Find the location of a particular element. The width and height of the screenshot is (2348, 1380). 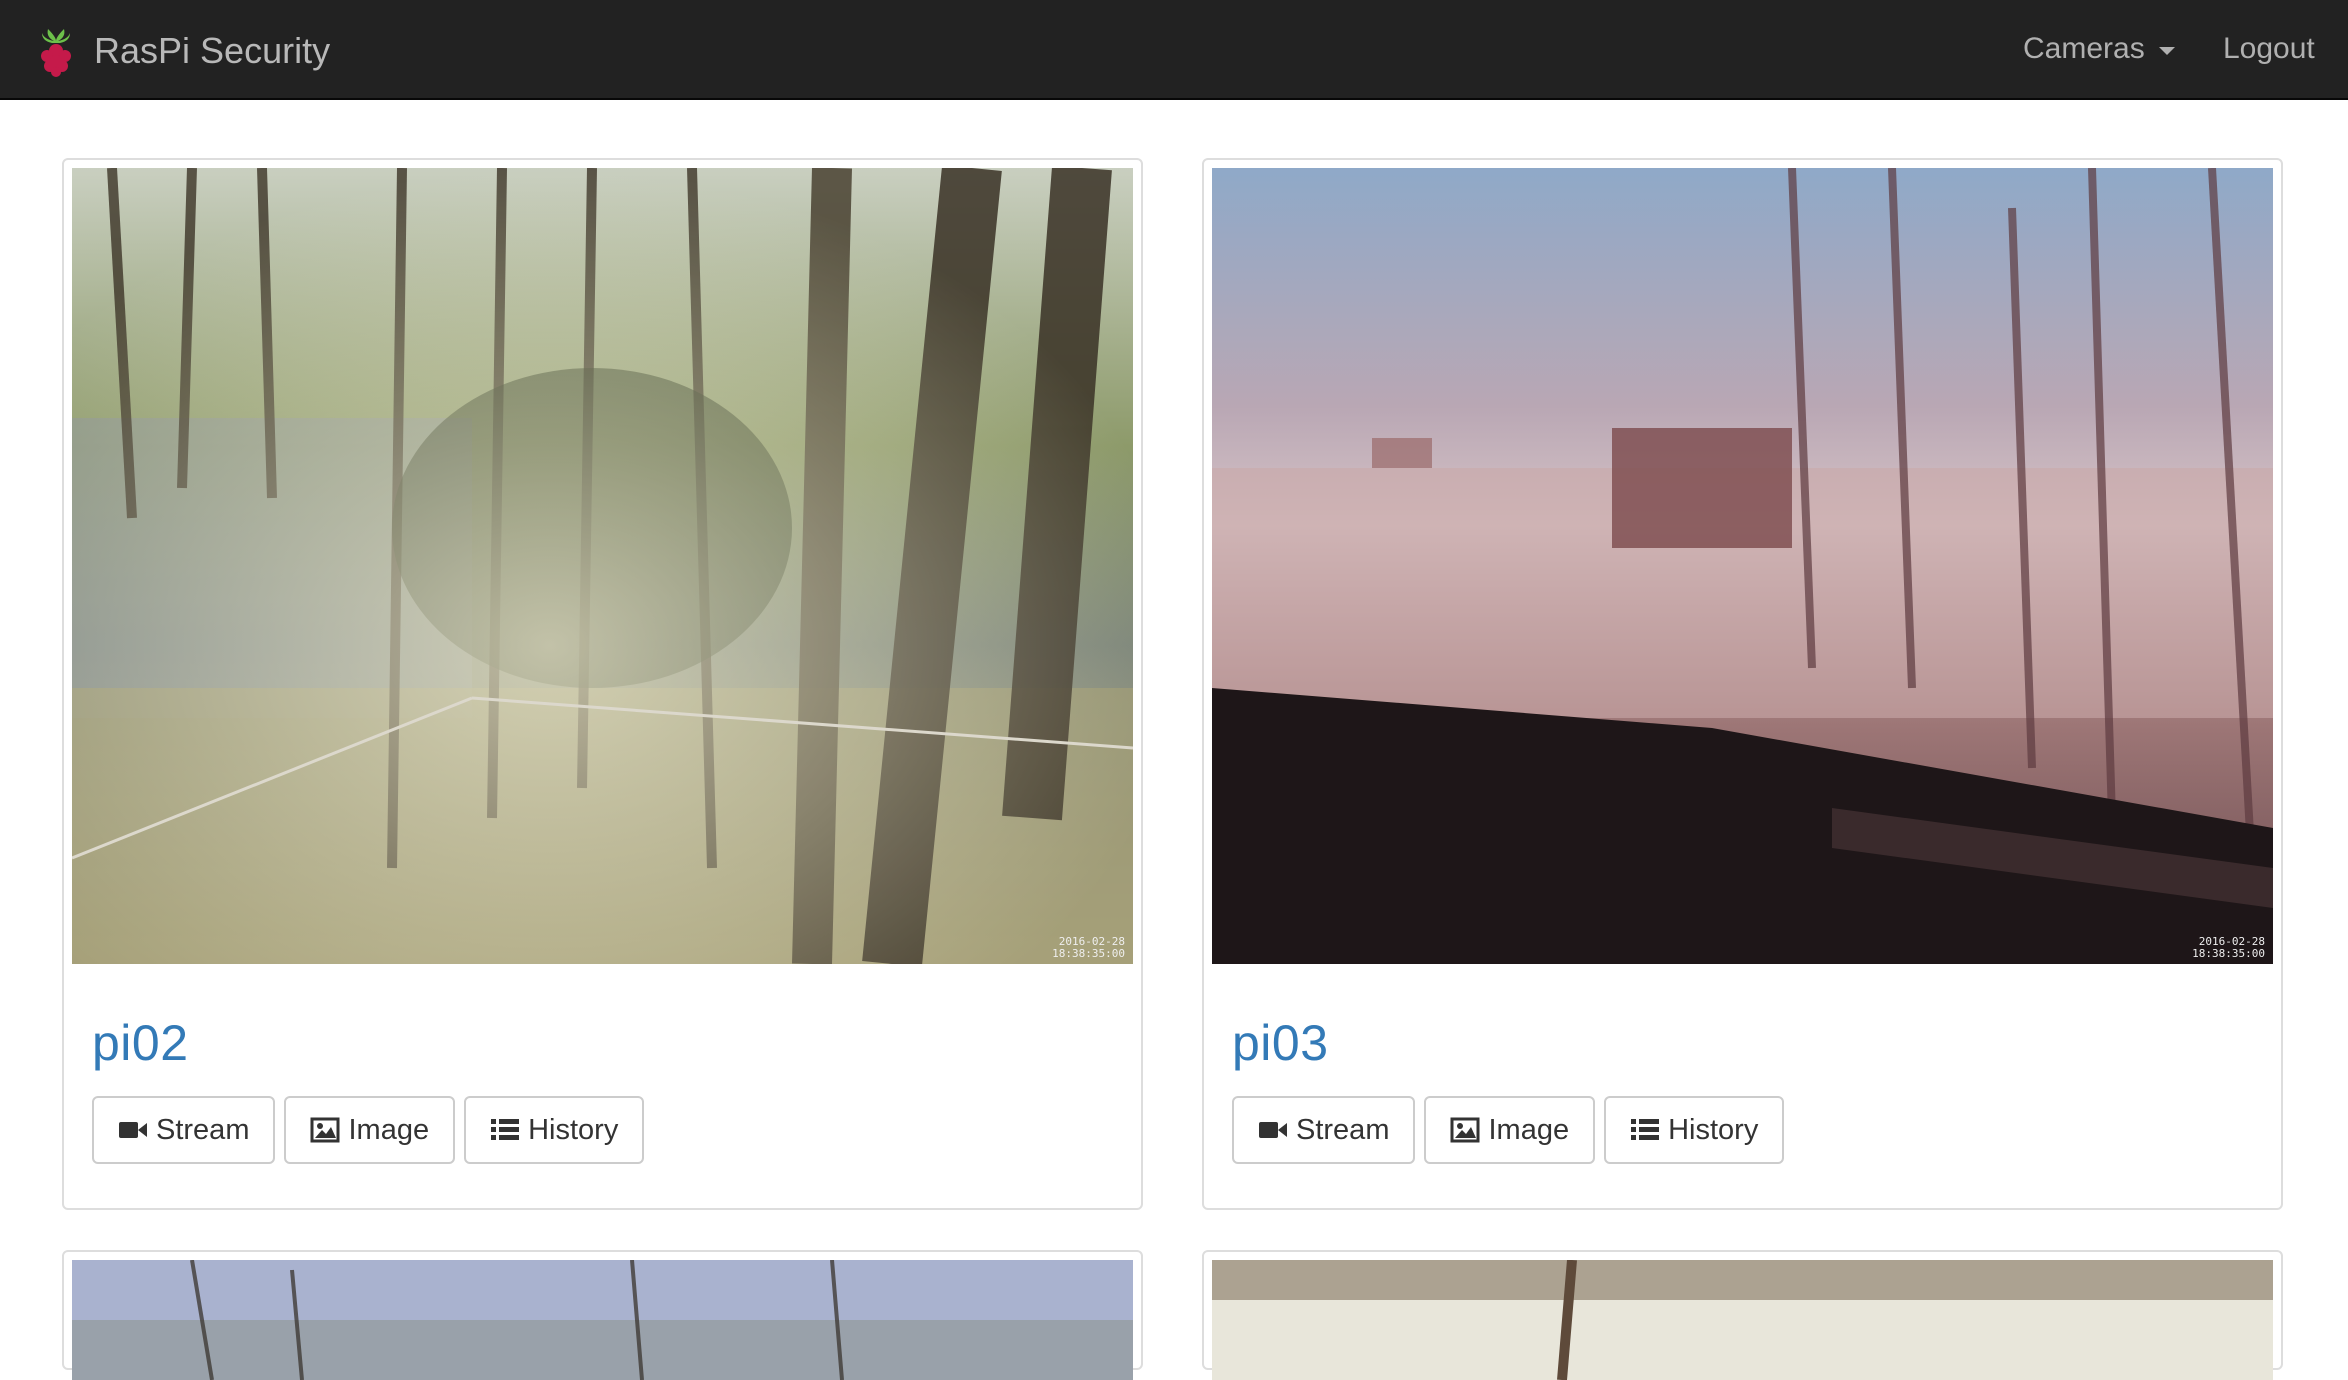

caret-down-icon is located at coordinates (2166, 51).